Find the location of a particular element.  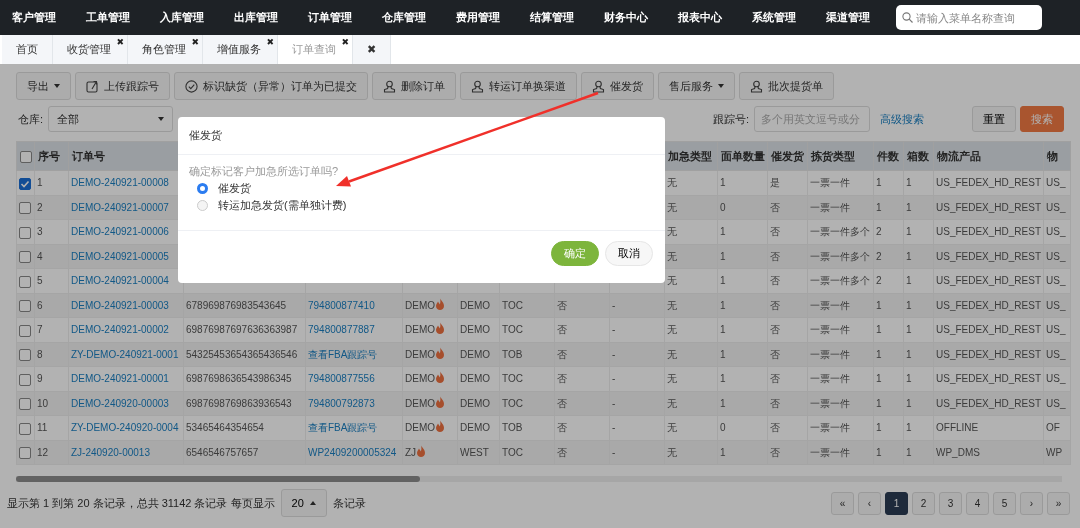

nav-menu-item: 入库管理 is located at coordinates (182, 17).